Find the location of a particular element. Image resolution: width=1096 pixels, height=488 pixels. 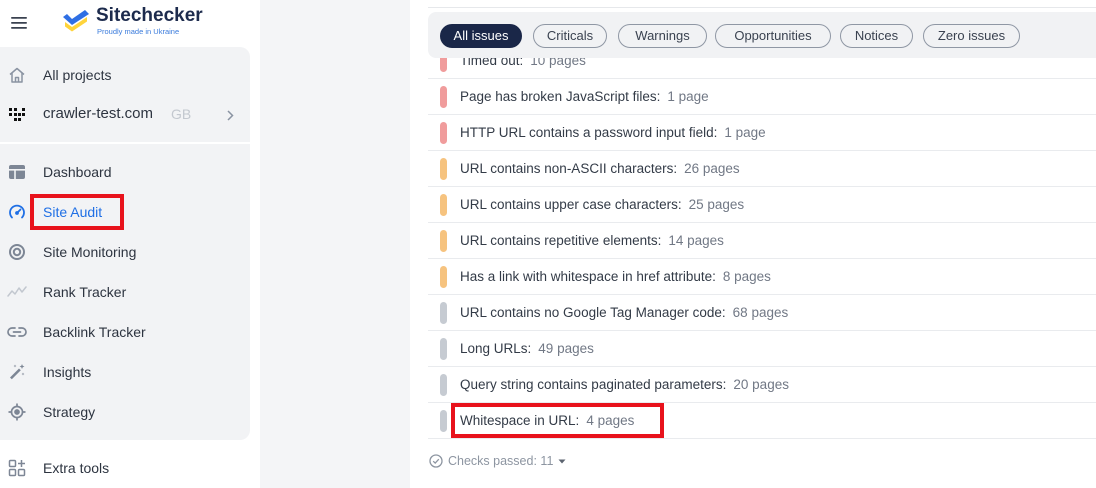

issue-count: 49 pages is located at coordinates (566, 348).